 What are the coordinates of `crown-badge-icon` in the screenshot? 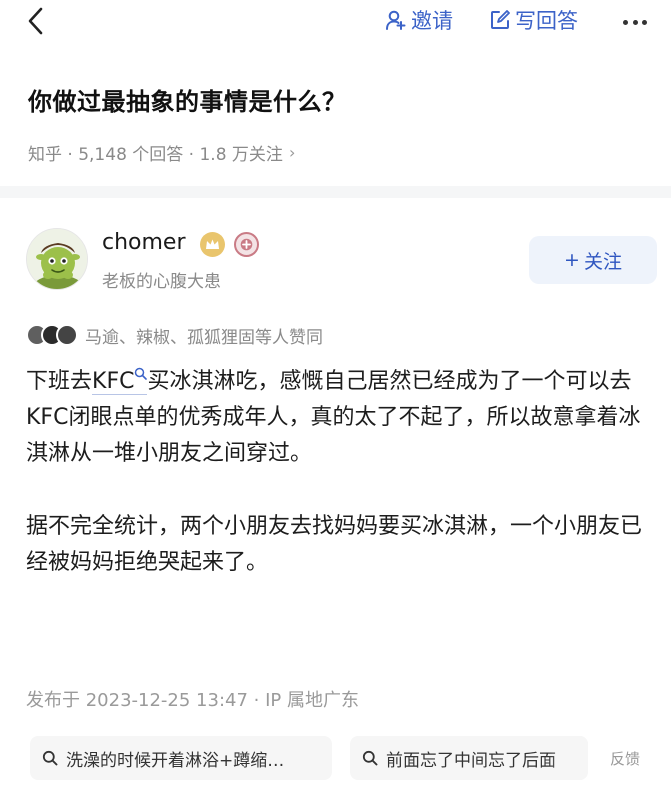 It's located at (212, 244).